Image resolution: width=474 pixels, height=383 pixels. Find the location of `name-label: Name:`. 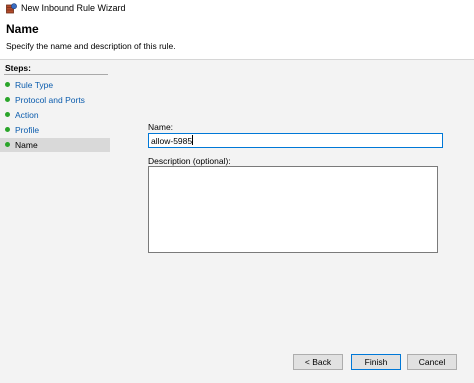

name-label: Name: is located at coordinates (161, 127).